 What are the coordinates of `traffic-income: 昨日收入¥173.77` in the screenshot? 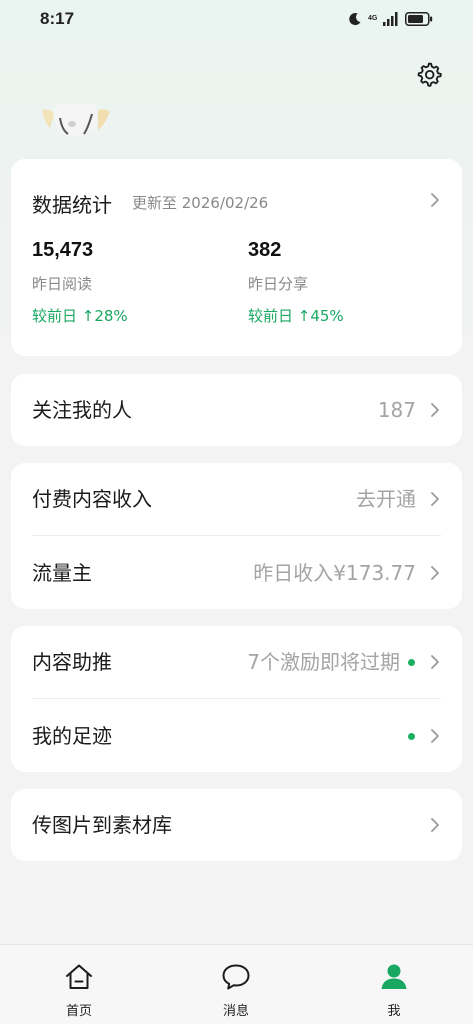 It's located at (334, 573).